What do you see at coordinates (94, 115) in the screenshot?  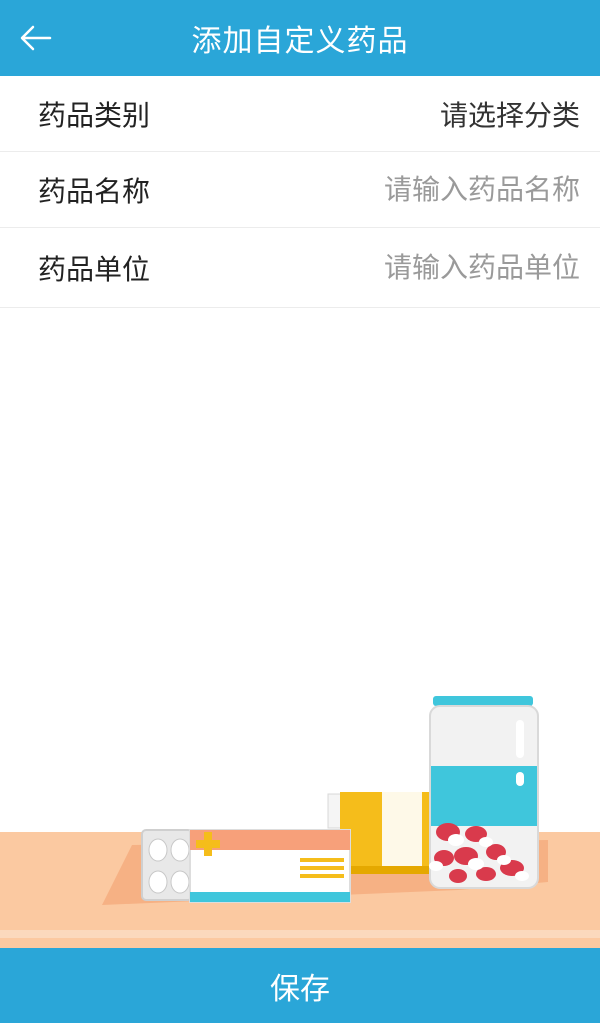 I see `category-label: 药品类别` at bounding box center [94, 115].